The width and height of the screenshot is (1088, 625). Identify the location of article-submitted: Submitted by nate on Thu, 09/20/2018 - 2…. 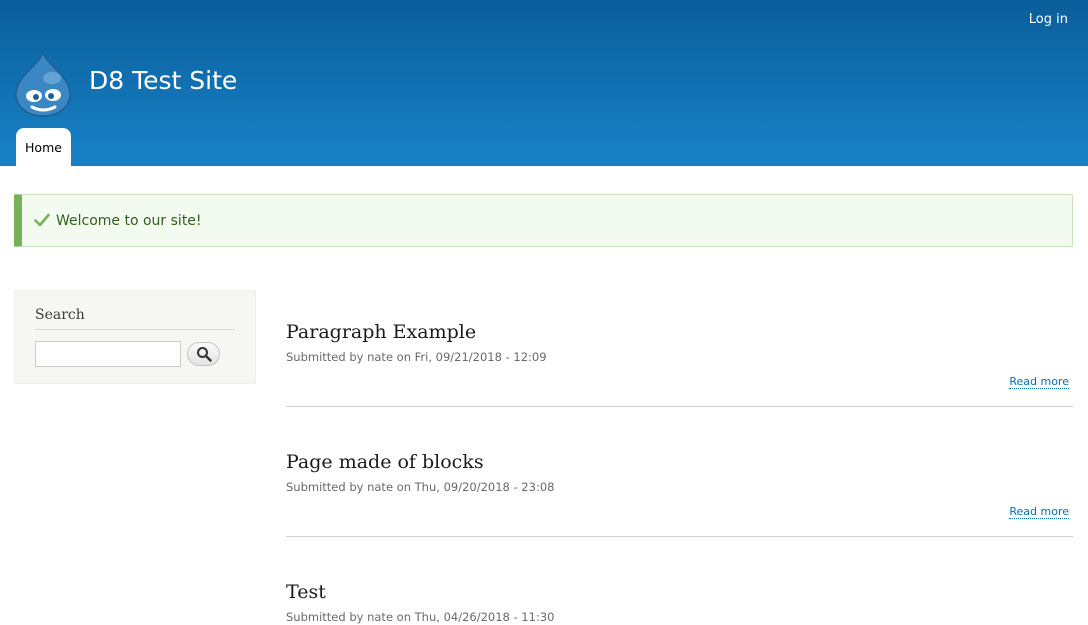
(420, 487).